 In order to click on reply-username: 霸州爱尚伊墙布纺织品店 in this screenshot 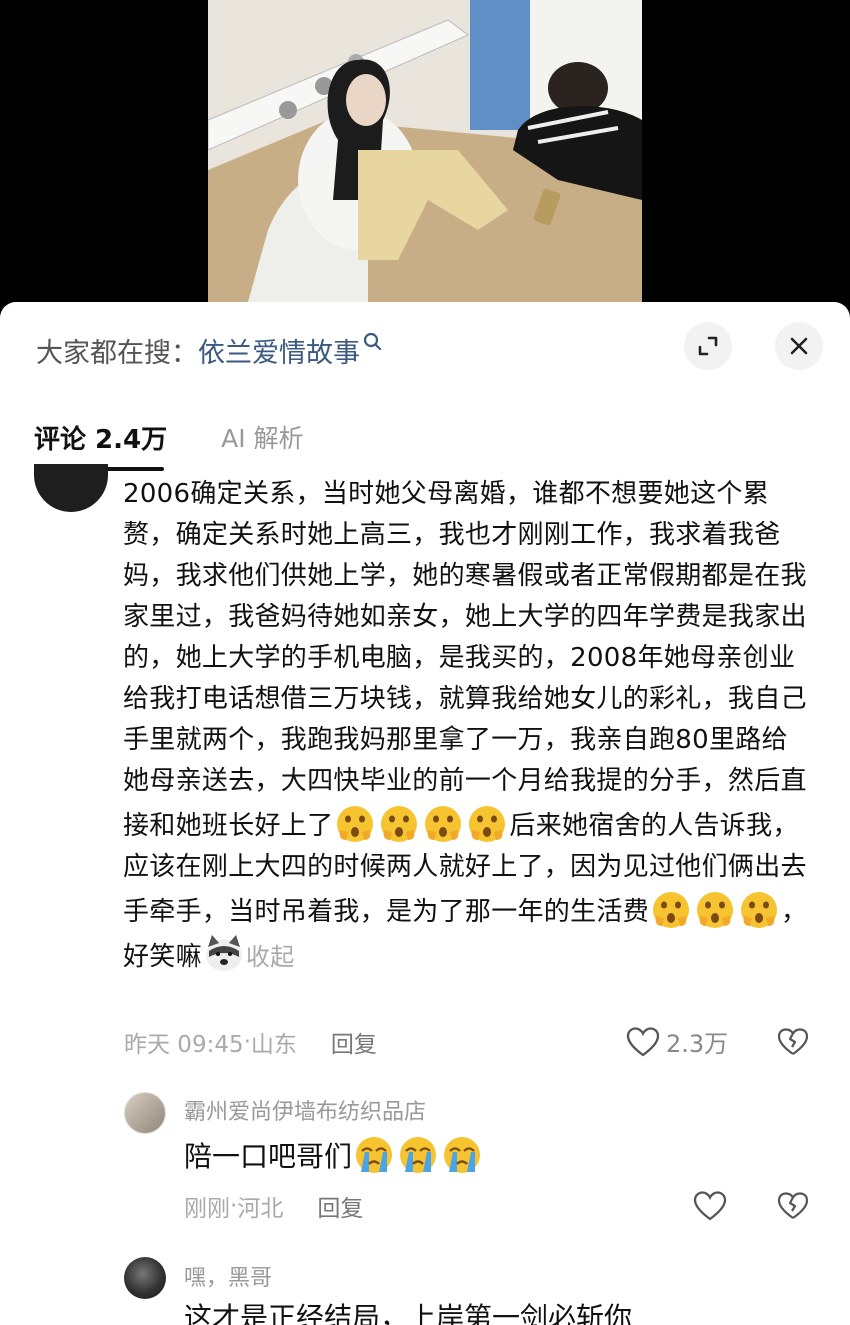, I will do `click(305, 1110)`.